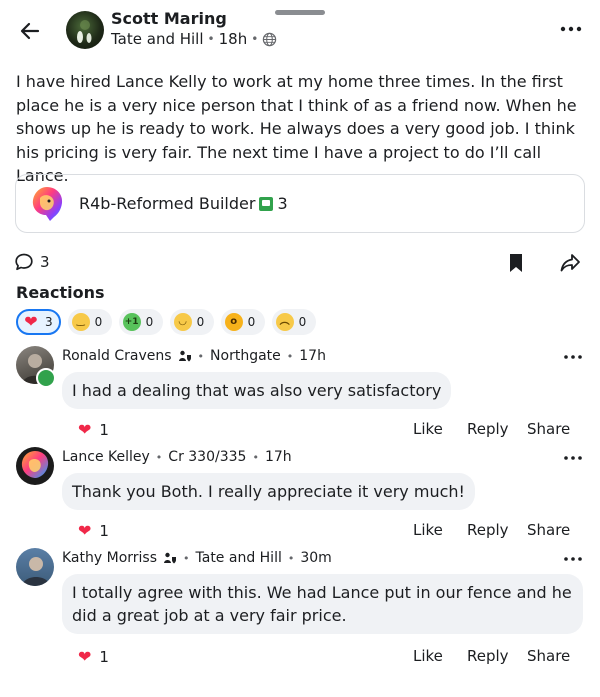 This screenshot has width=600, height=697. I want to click on author-name: Scott Maring, so click(169, 18).